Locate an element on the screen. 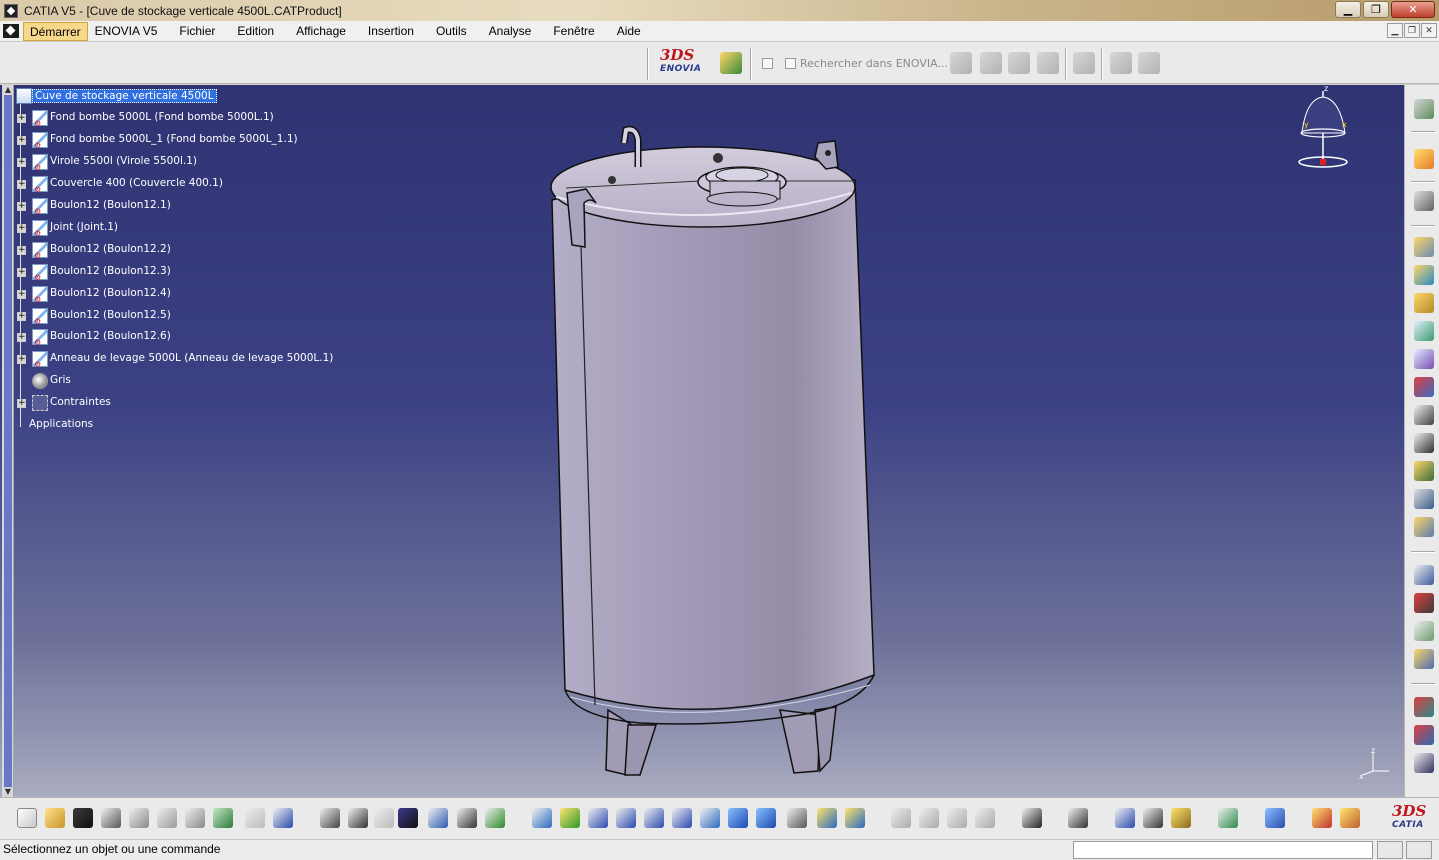 The image size is (1439, 860). tree-node-label: Boulon12 (Boulon12.2) is located at coordinates (110, 249).